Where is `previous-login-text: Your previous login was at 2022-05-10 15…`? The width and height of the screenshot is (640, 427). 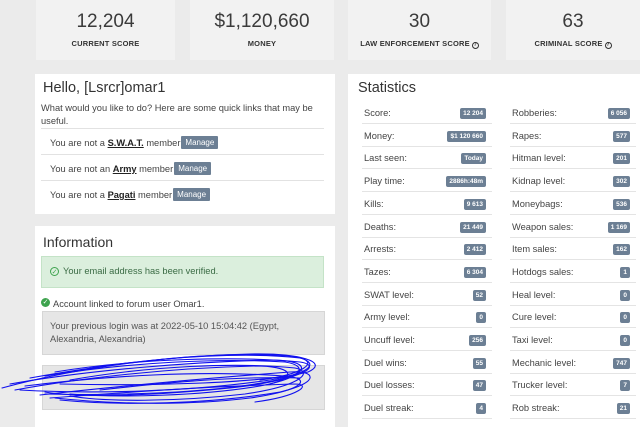
previous-login-text: Your previous login was at 2022-05-10 15… is located at coordinates (165, 332).